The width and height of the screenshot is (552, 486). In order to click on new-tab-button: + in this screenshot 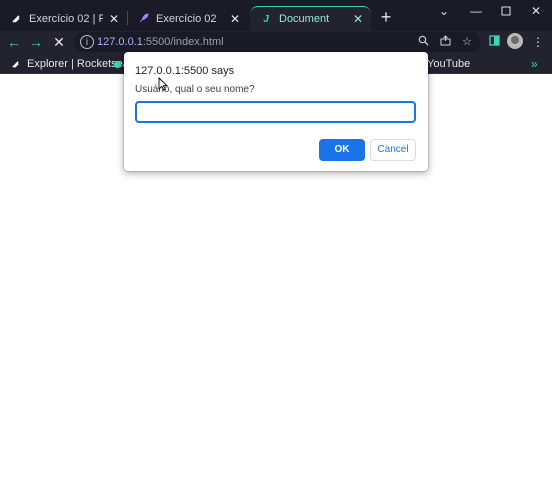, I will do `click(386, 17)`.